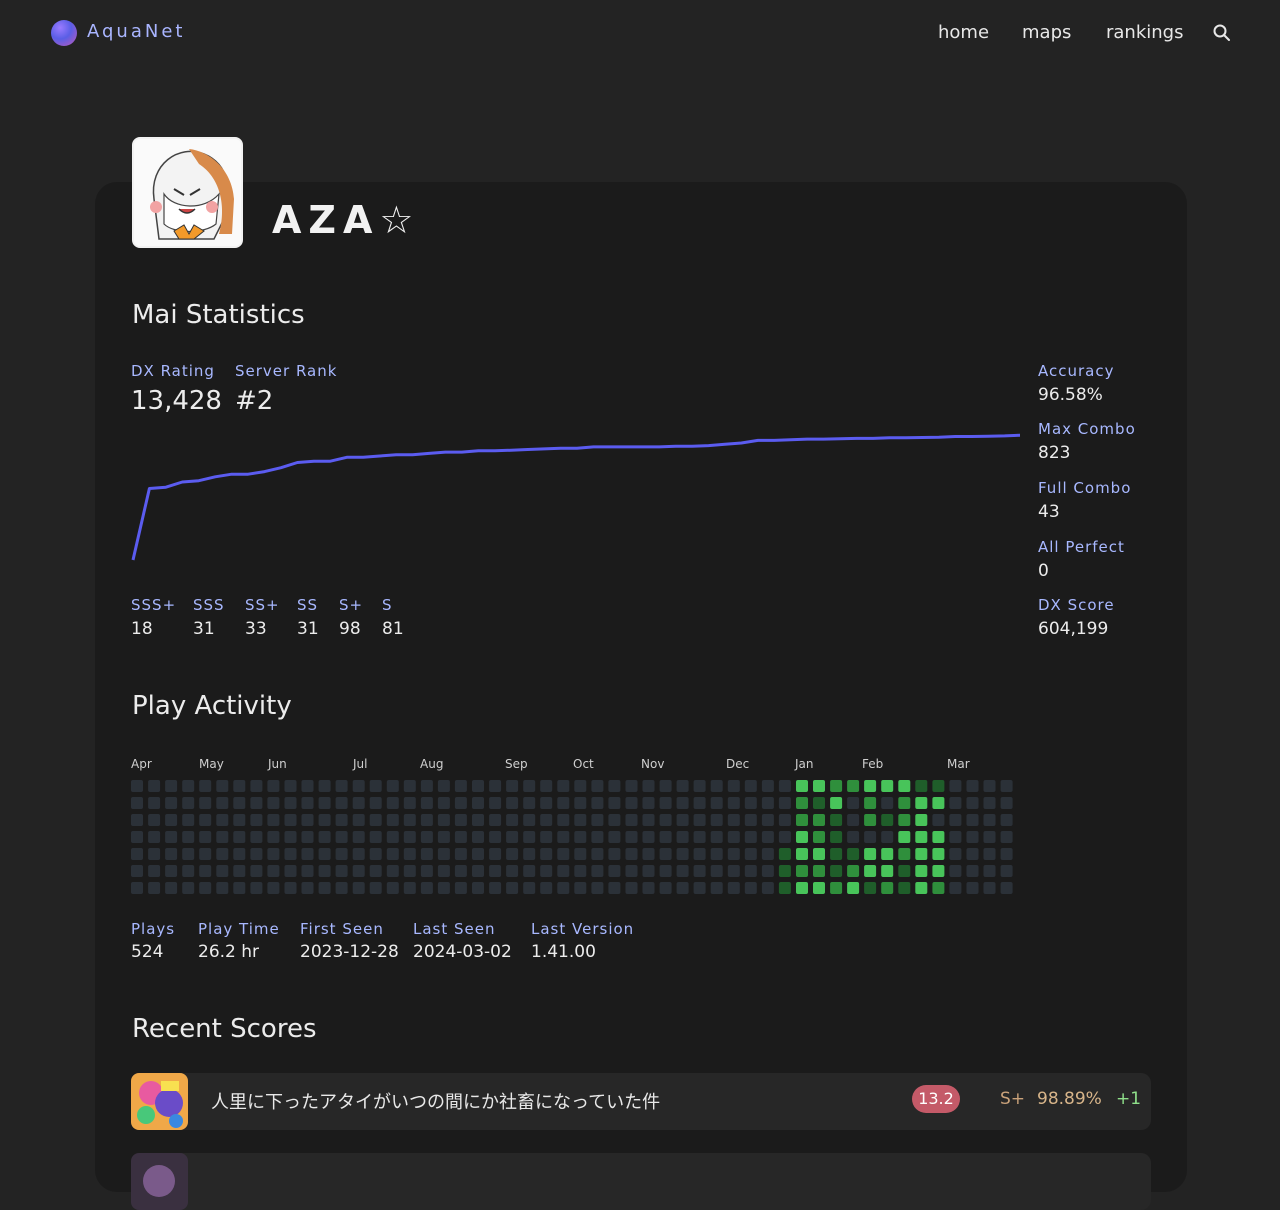  I want to click on accuracy-value: 96.58%, so click(1070, 395).